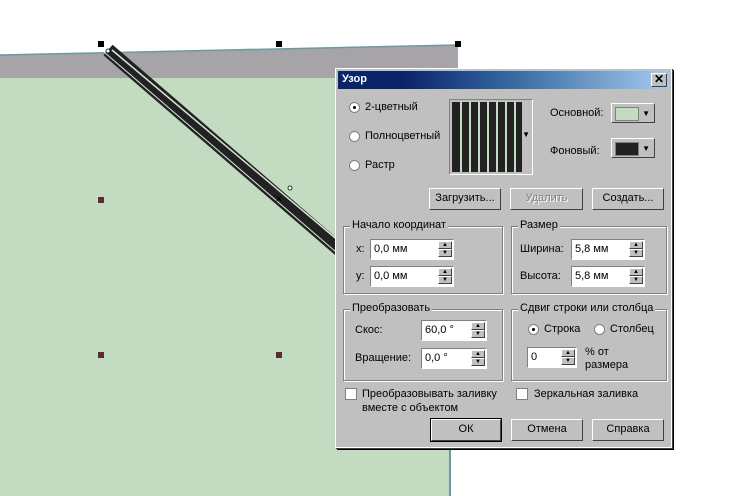  What do you see at coordinates (369, 330) in the screenshot?
I see `skew-label: Скос:` at bounding box center [369, 330].